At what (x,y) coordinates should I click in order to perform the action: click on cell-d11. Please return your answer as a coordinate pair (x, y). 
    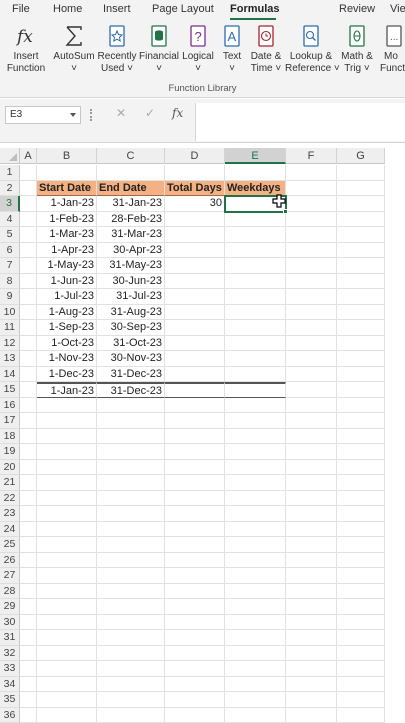
    Looking at the image, I should click on (195, 328).